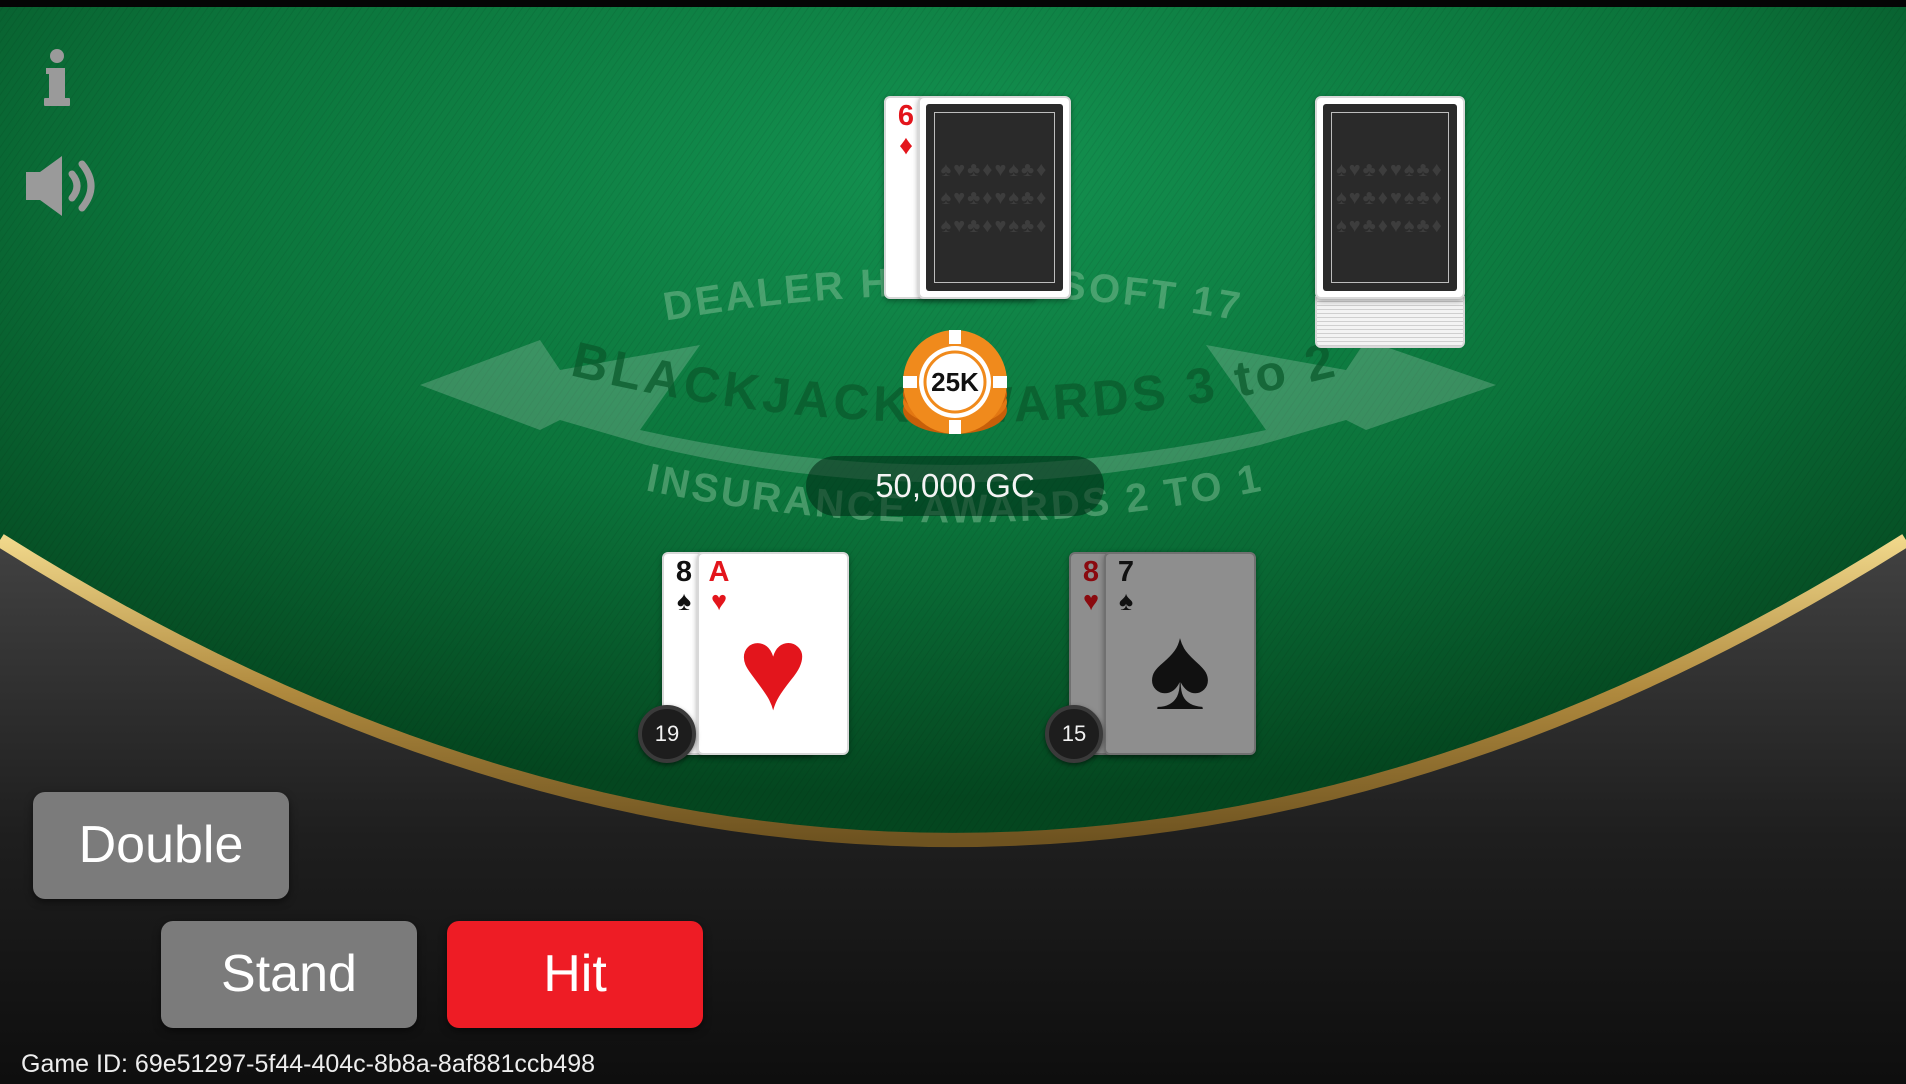 This screenshot has height=1084, width=1906. What do you see at coordinates (289, 974) in the screenshot?
I see `stand-button: Stand` at bounding box center [289, 974].